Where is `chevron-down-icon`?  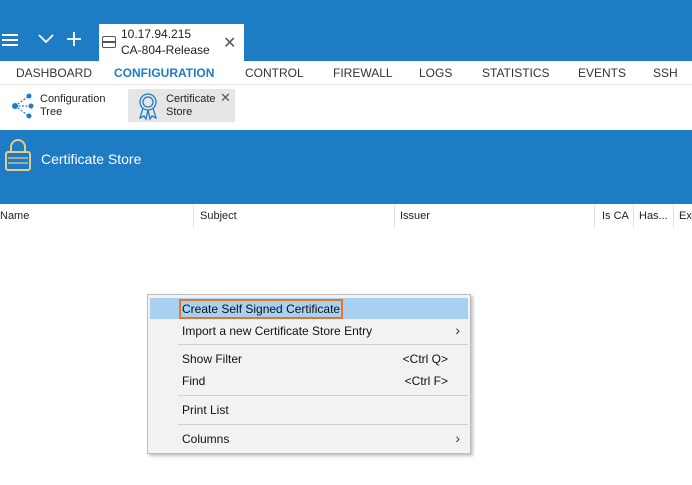
chevron-down-icon is located at coordinates (46, 40).